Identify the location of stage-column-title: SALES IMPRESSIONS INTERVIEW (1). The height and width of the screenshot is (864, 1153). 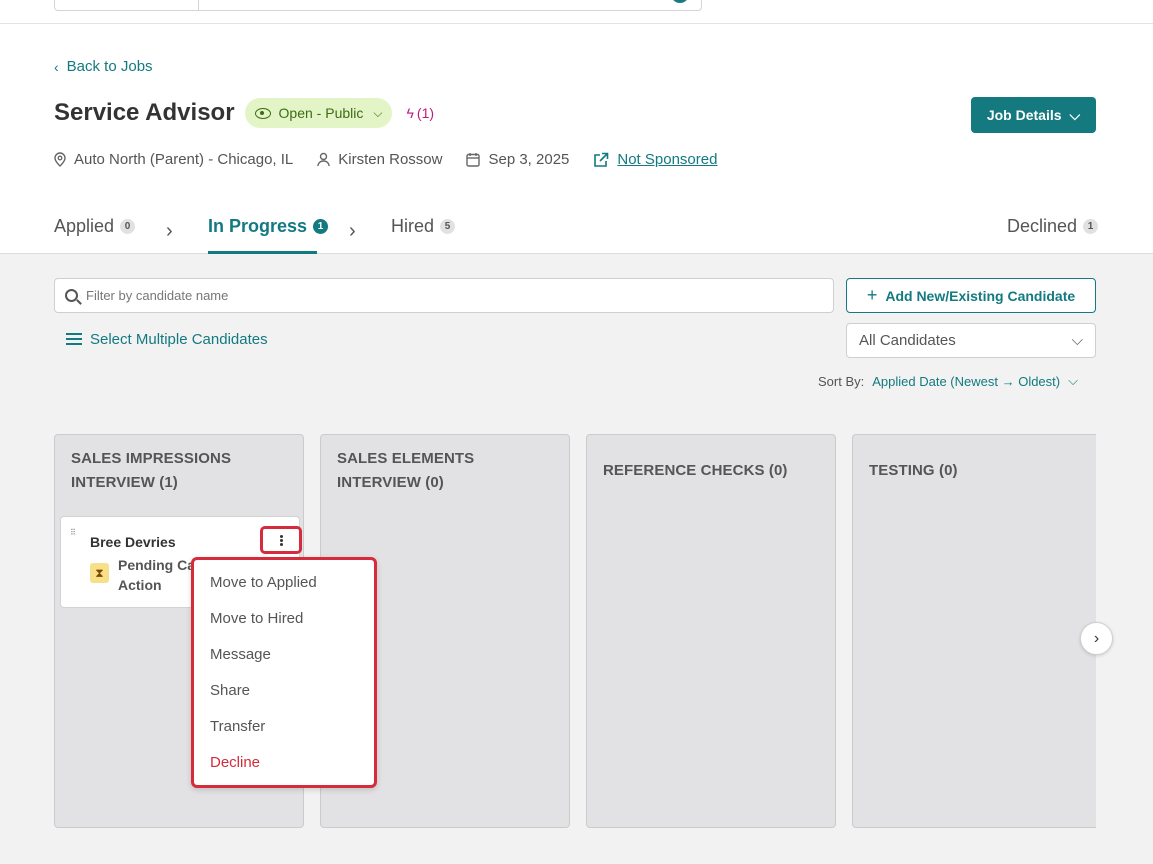
(179, 471).